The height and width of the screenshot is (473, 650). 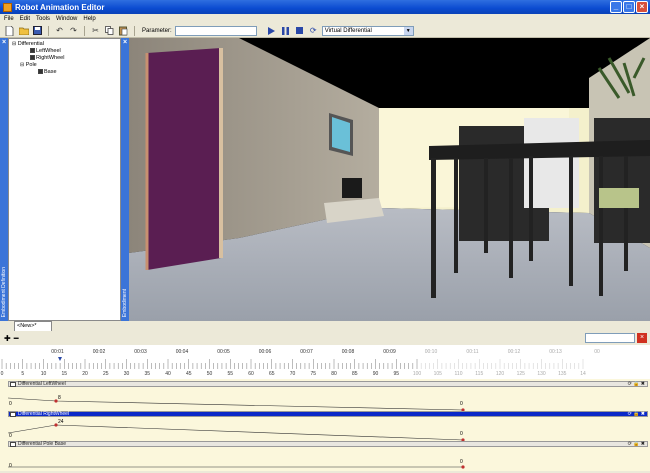 I want to click on viewport-panel-strip: × Embodiment, so click(x=125, y=179).